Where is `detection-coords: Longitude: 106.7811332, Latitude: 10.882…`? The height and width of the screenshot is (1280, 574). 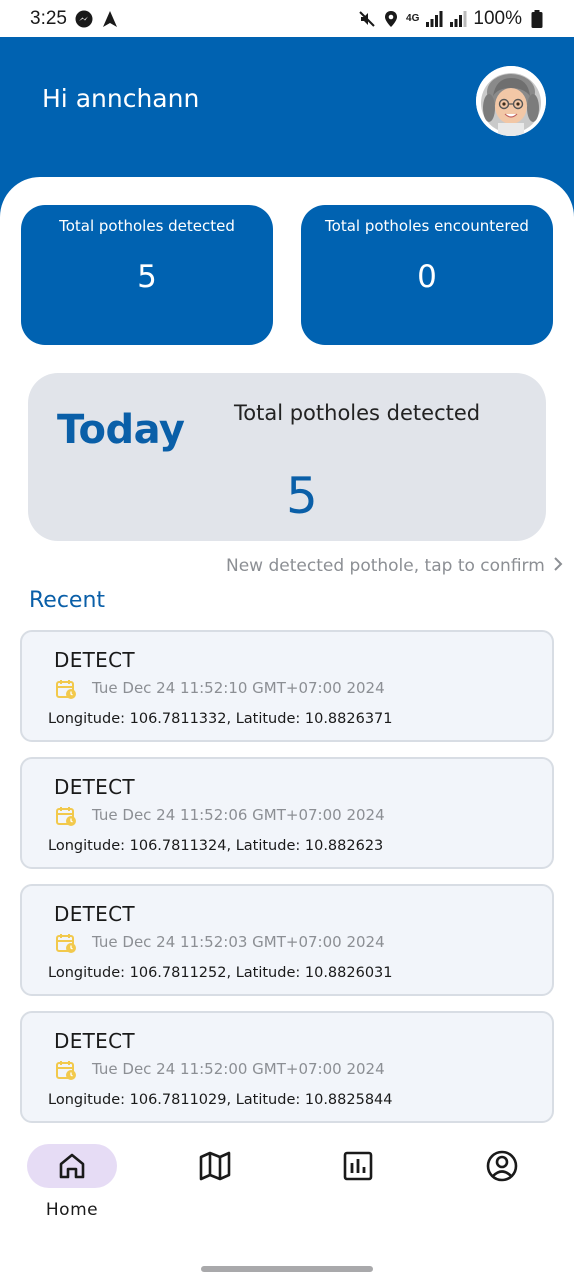
detection-coords: Longitude: 106.7811332, Latitude: 10.882… is located at coordinates (220, 719).